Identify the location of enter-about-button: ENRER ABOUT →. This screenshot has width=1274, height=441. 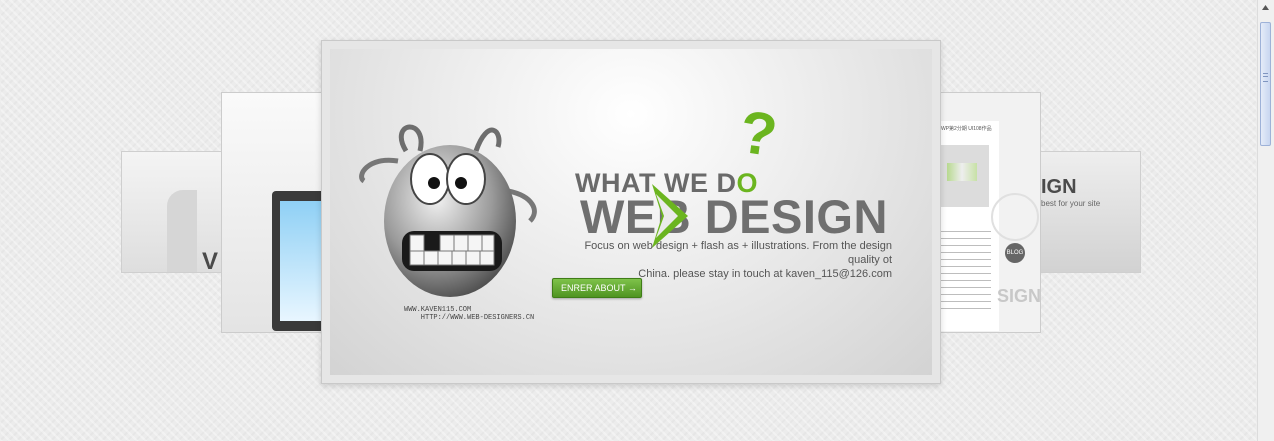
(597, 288).